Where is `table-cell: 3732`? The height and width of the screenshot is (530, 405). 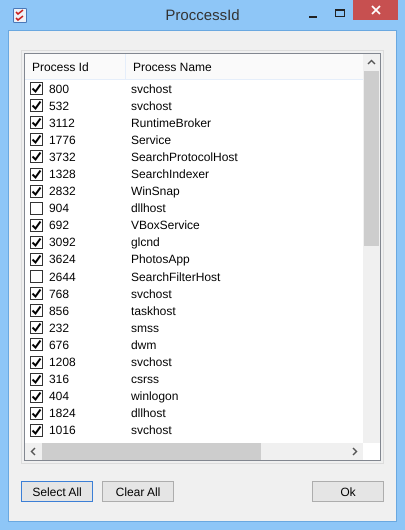 table-cell: 3732 is located at coordinates (62, 157).